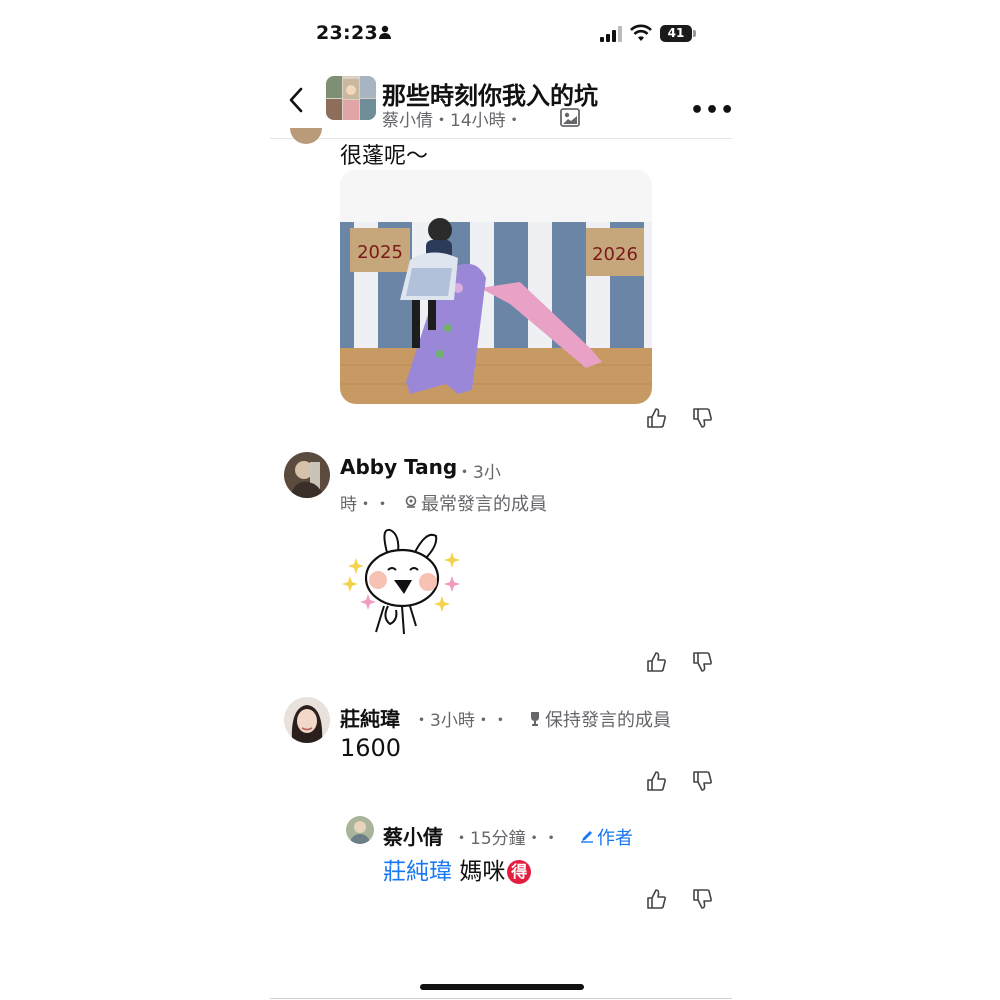 The image size is (1000, 1000). What do you see at coordinates (615, 838) in the screenshot?
I see `author-badge: 作者` at bounding box center [615, 838].